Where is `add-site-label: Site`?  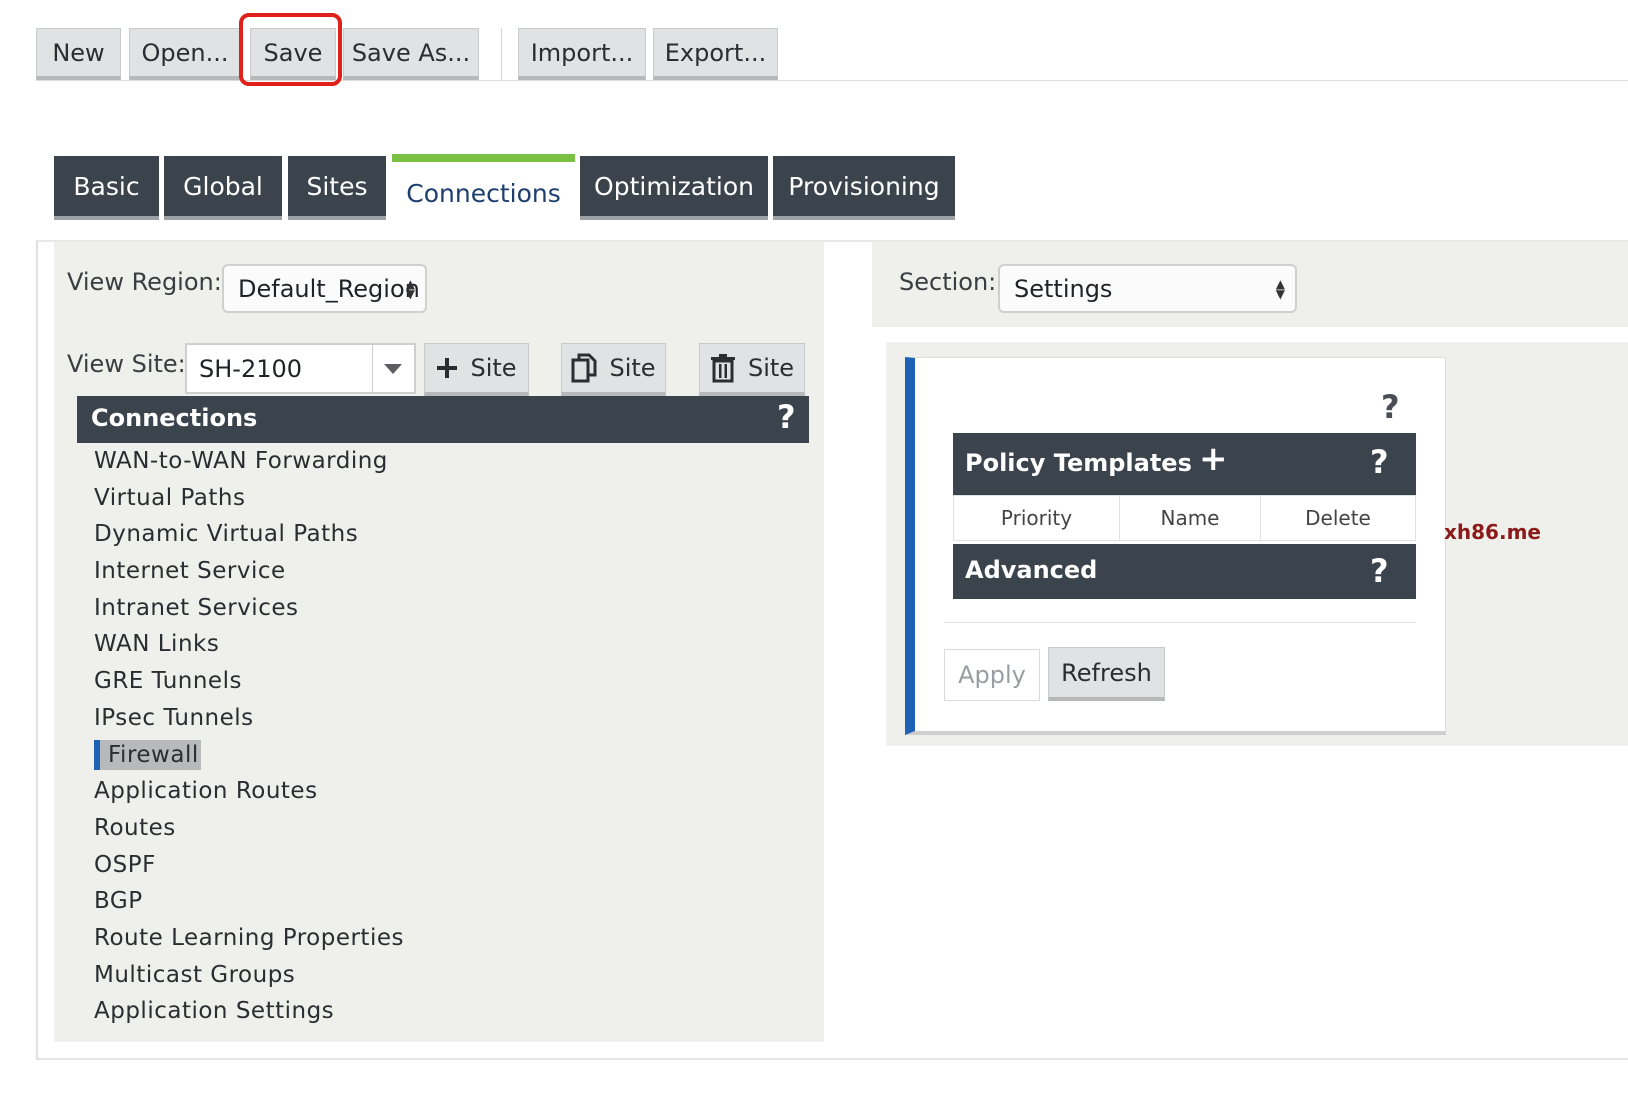 add-site-label: Site is located at coordinates (493, 368).